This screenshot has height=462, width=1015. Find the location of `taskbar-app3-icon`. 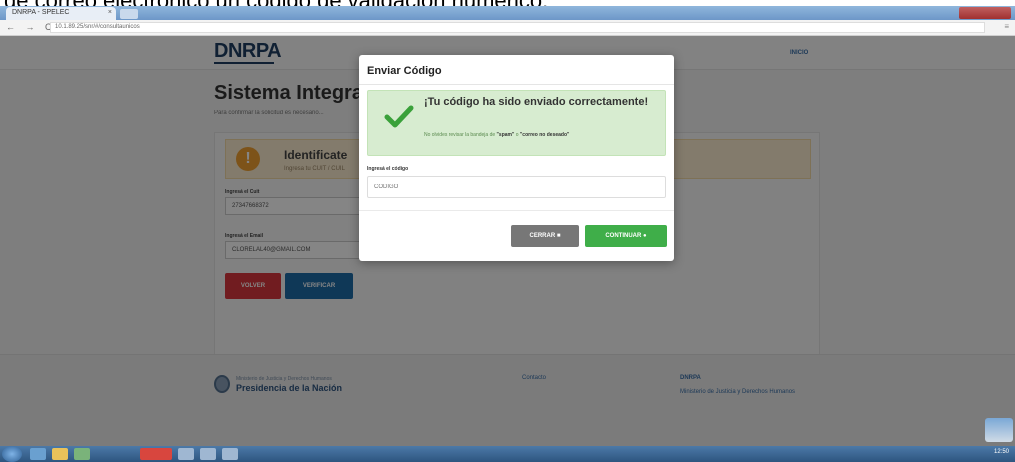

taskbar-app3-icon is located at coordinates (208, 454).